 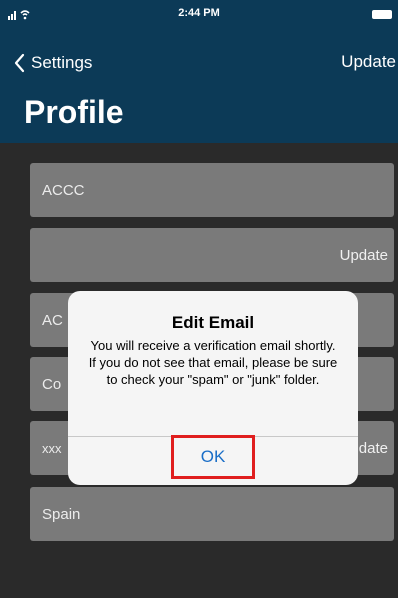 I want to click on field-update-label: date, so click(x=376, y=448).